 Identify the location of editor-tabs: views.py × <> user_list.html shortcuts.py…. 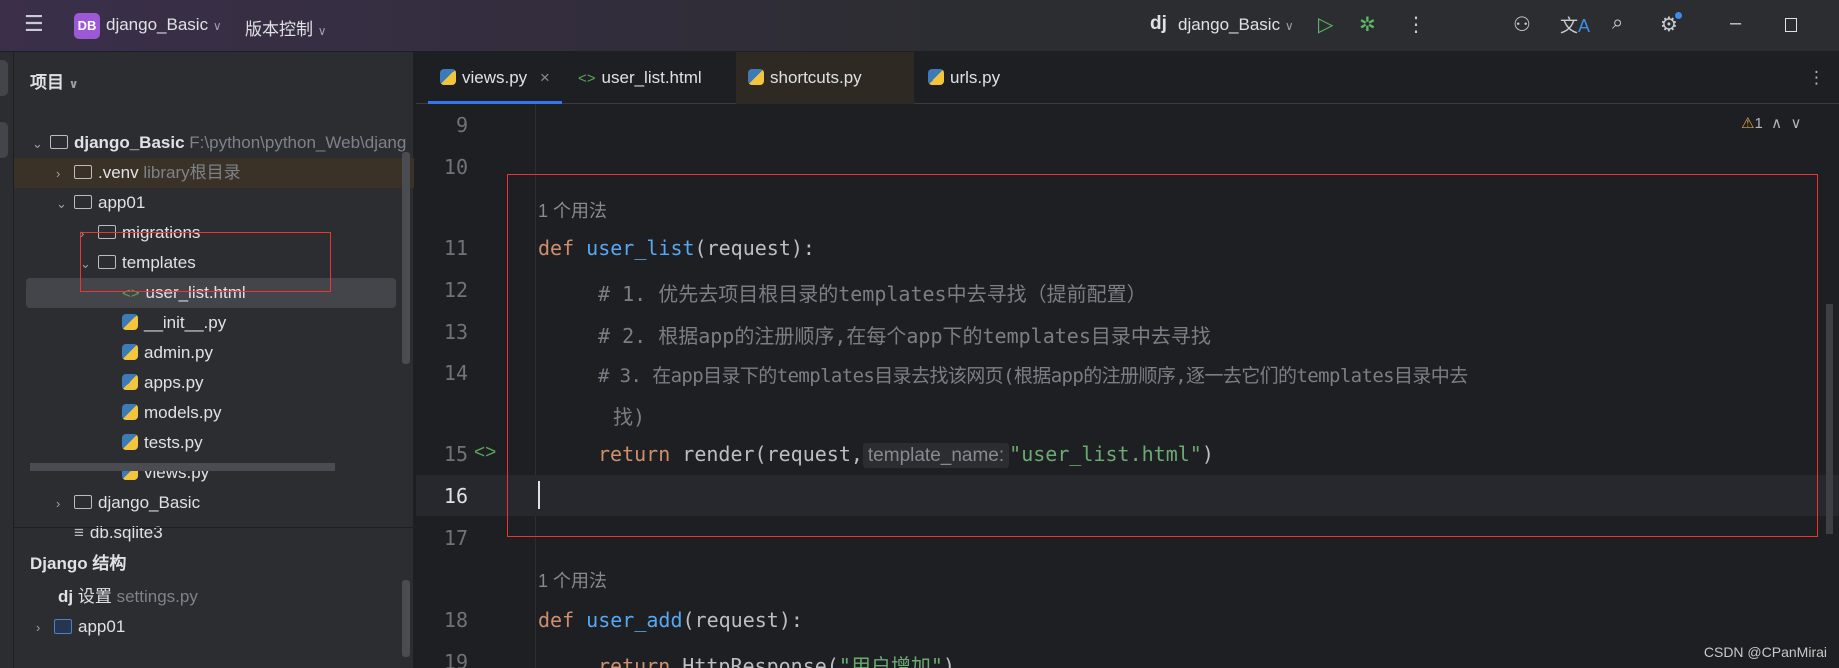
(1127, 78).